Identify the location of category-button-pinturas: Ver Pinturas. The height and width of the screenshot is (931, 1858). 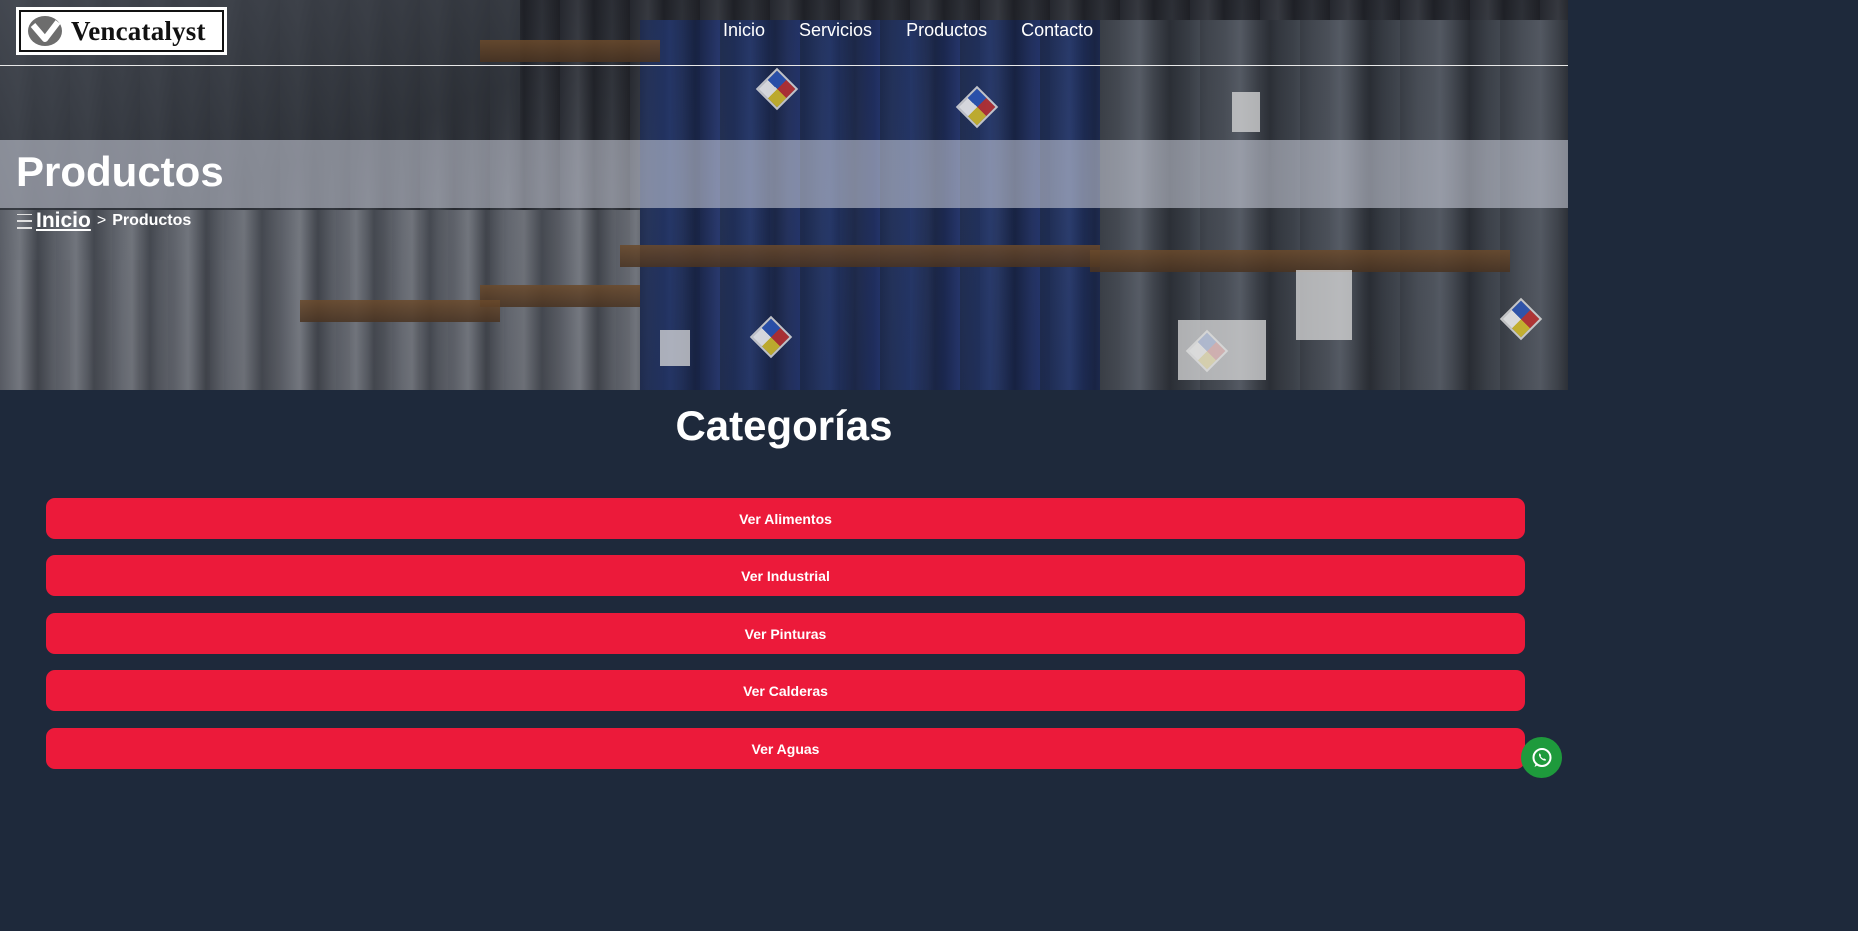
(785, 633).